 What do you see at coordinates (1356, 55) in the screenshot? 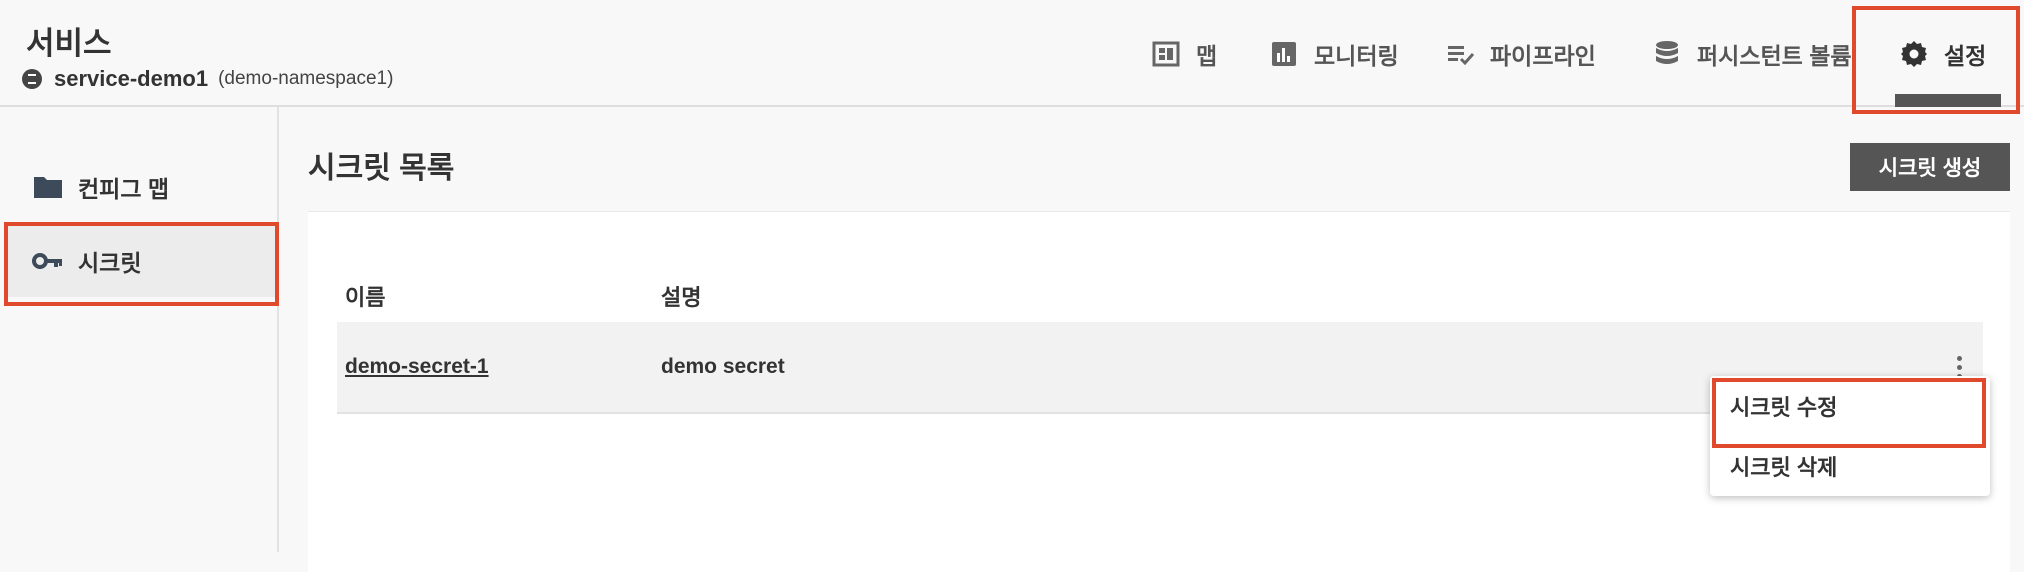
I see `tab-monitoring-label: 모니터링` at bounding box center [1356, 55].